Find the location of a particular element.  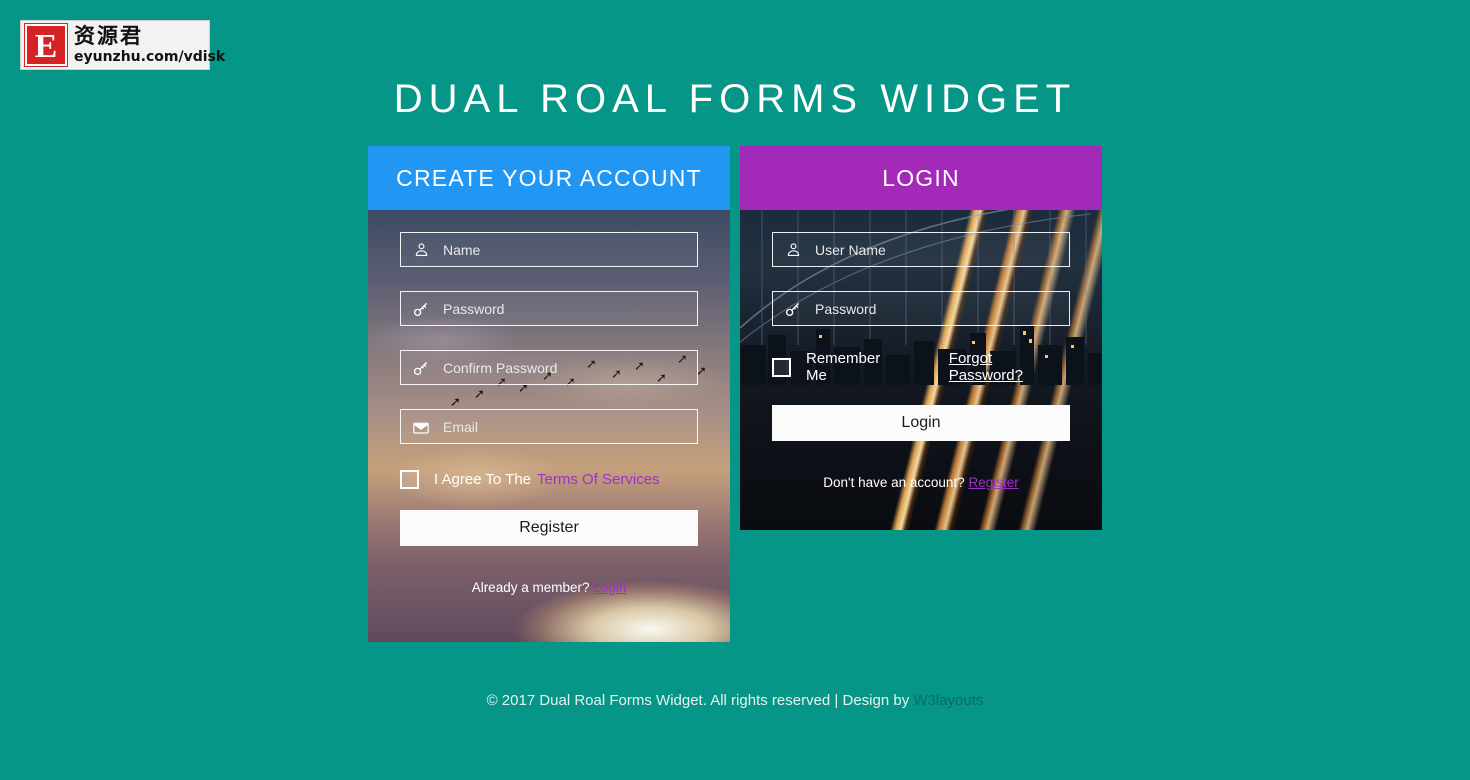

terms-of-services-link: Terms Of Services is located at coordinates (598, 479).